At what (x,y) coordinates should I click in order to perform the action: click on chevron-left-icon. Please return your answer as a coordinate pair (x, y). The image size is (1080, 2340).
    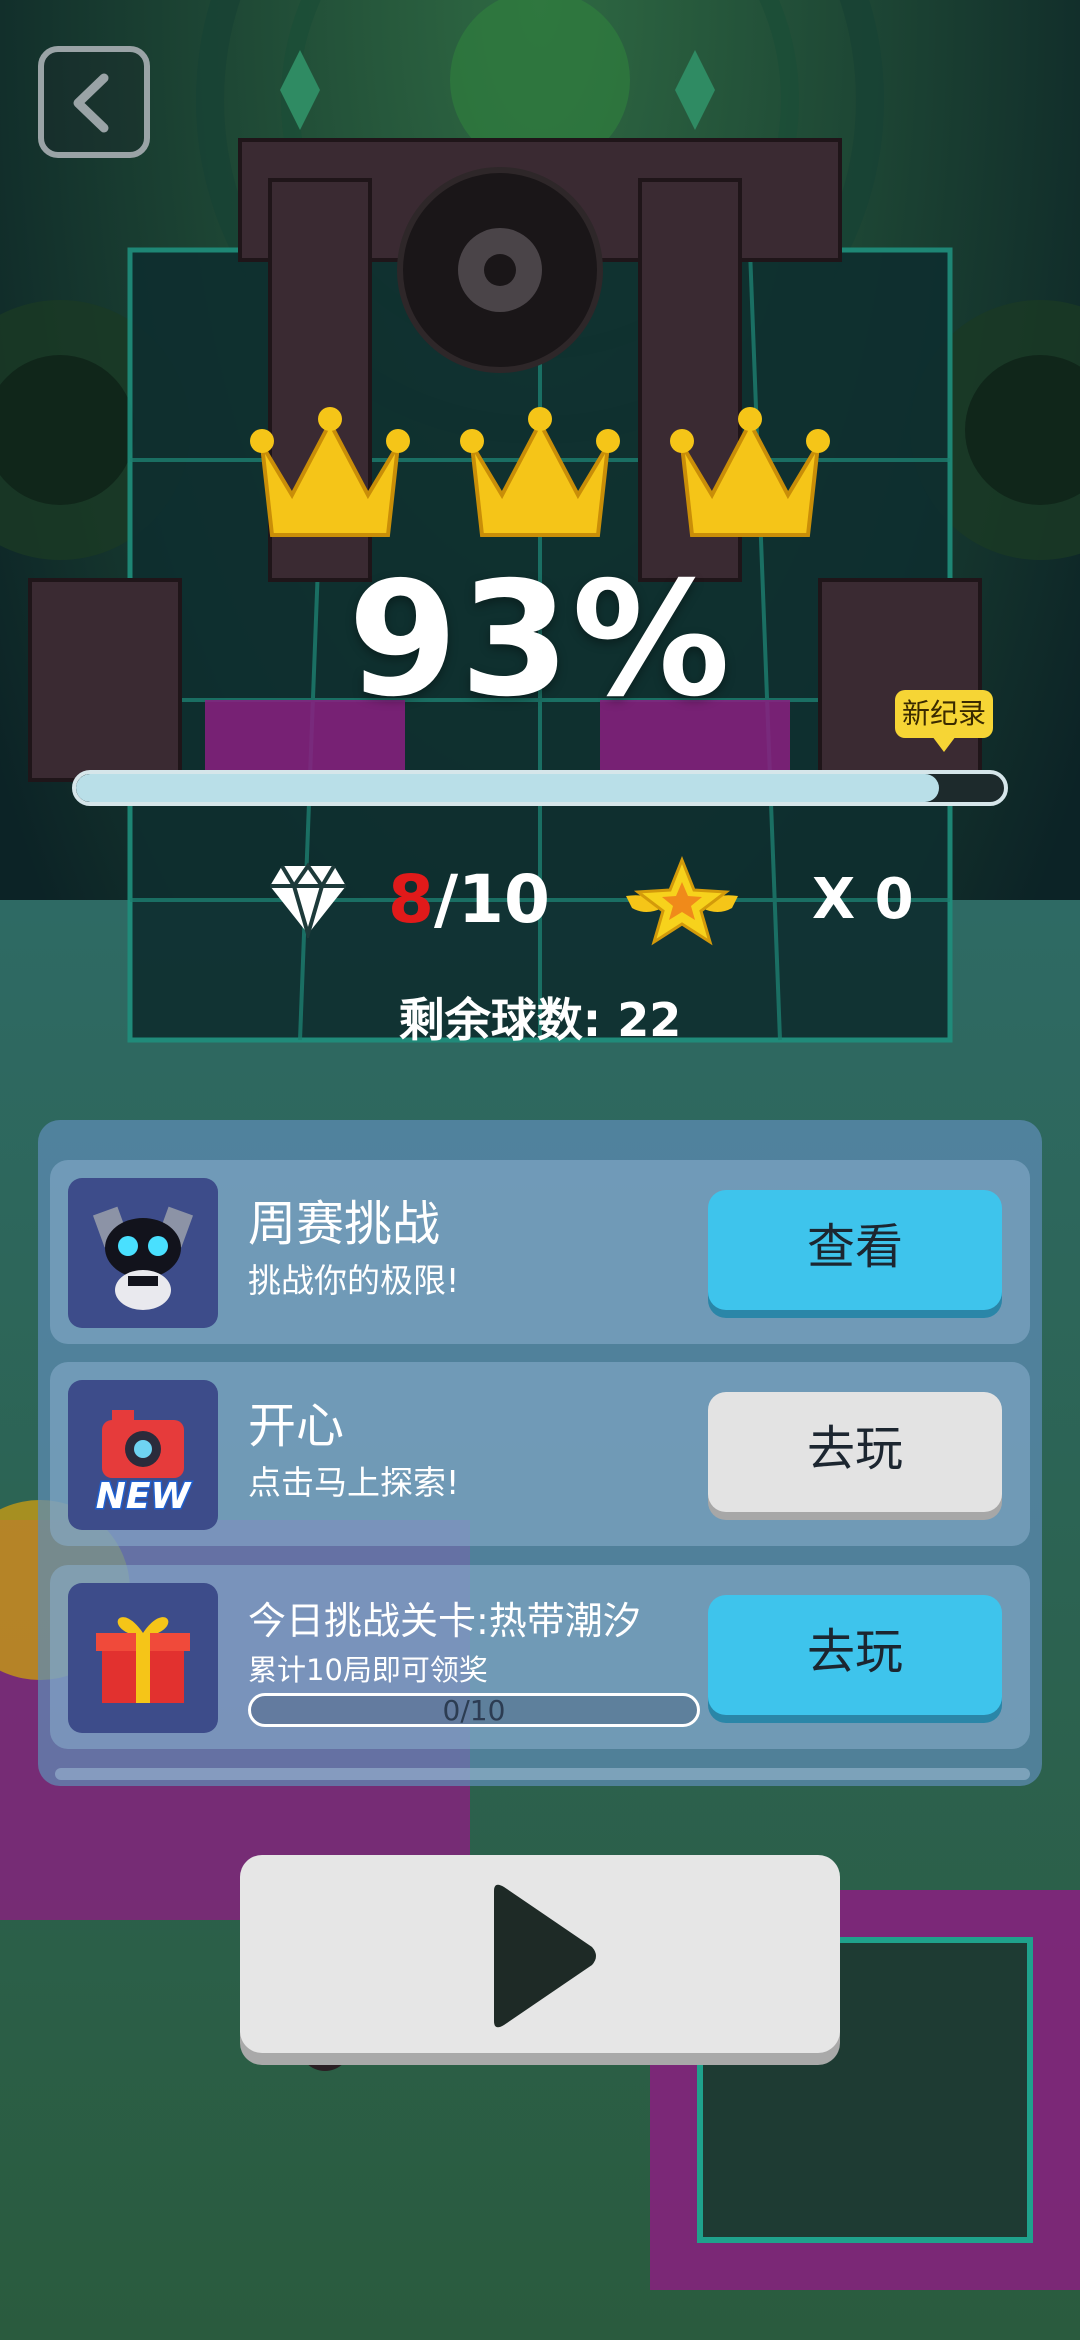
    Looking at the image, I should click on (91, 103).